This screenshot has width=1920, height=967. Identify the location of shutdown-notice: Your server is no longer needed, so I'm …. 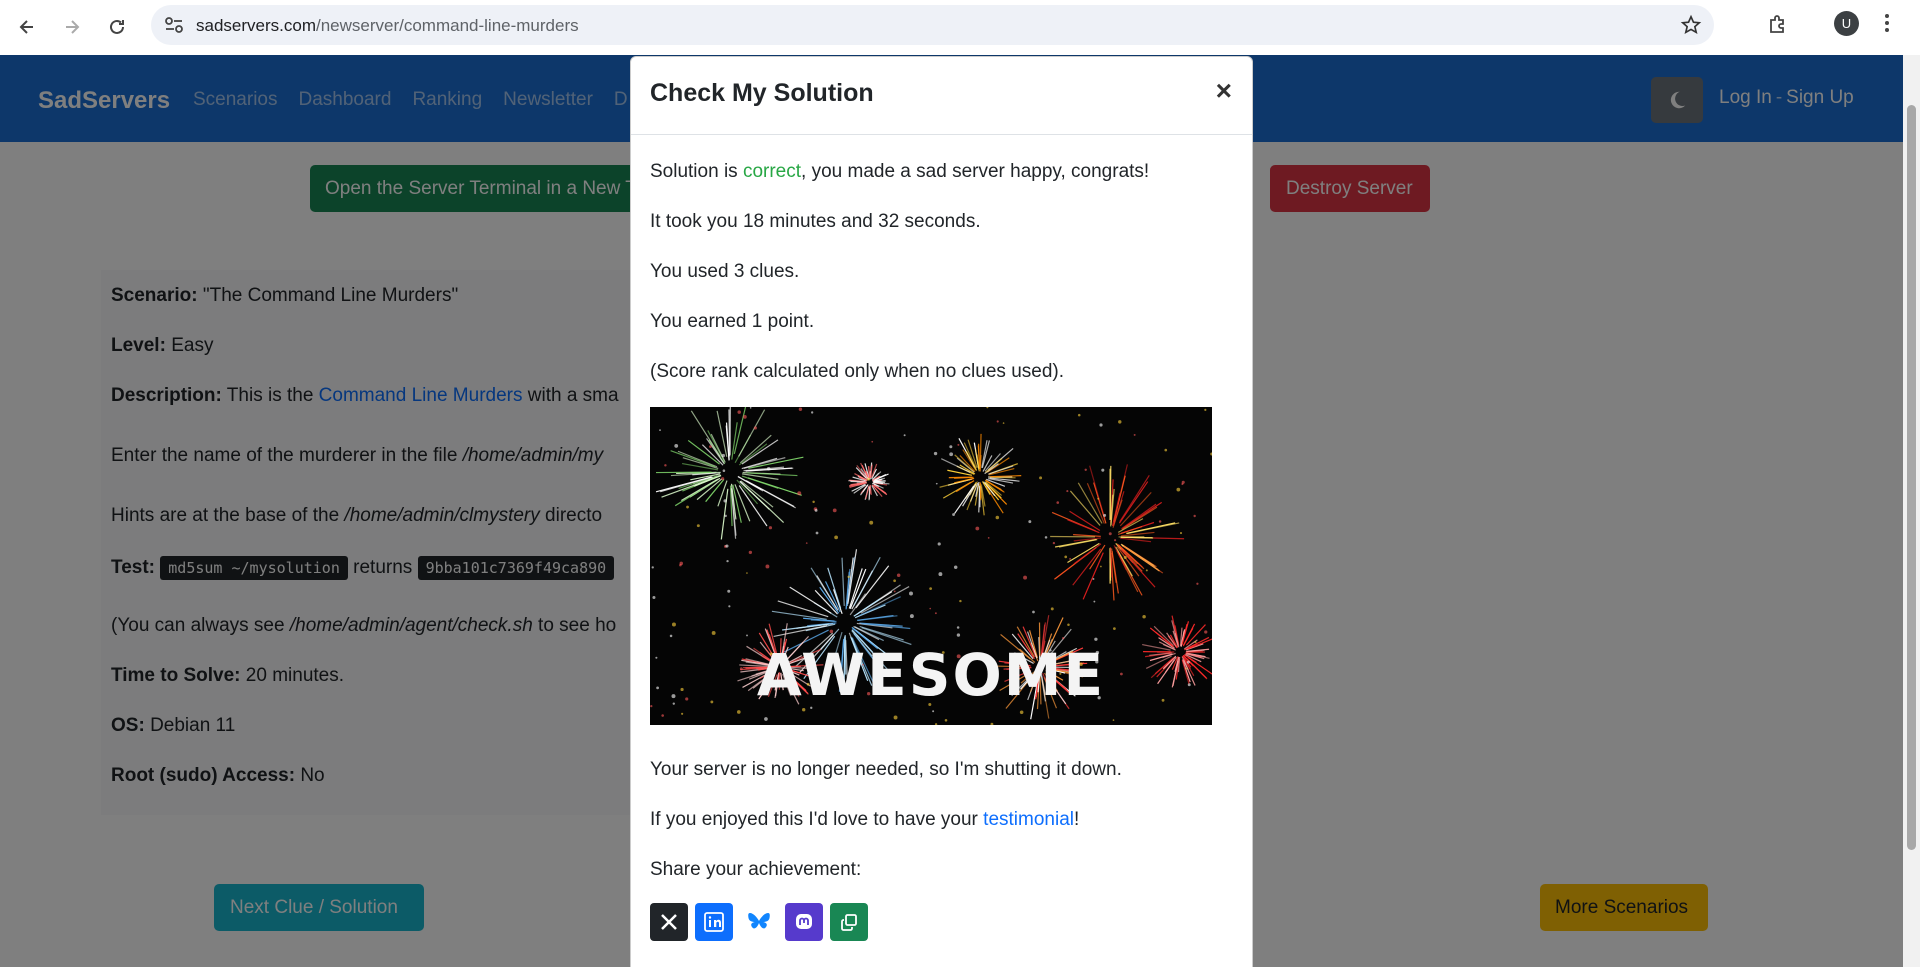
(886, 769).